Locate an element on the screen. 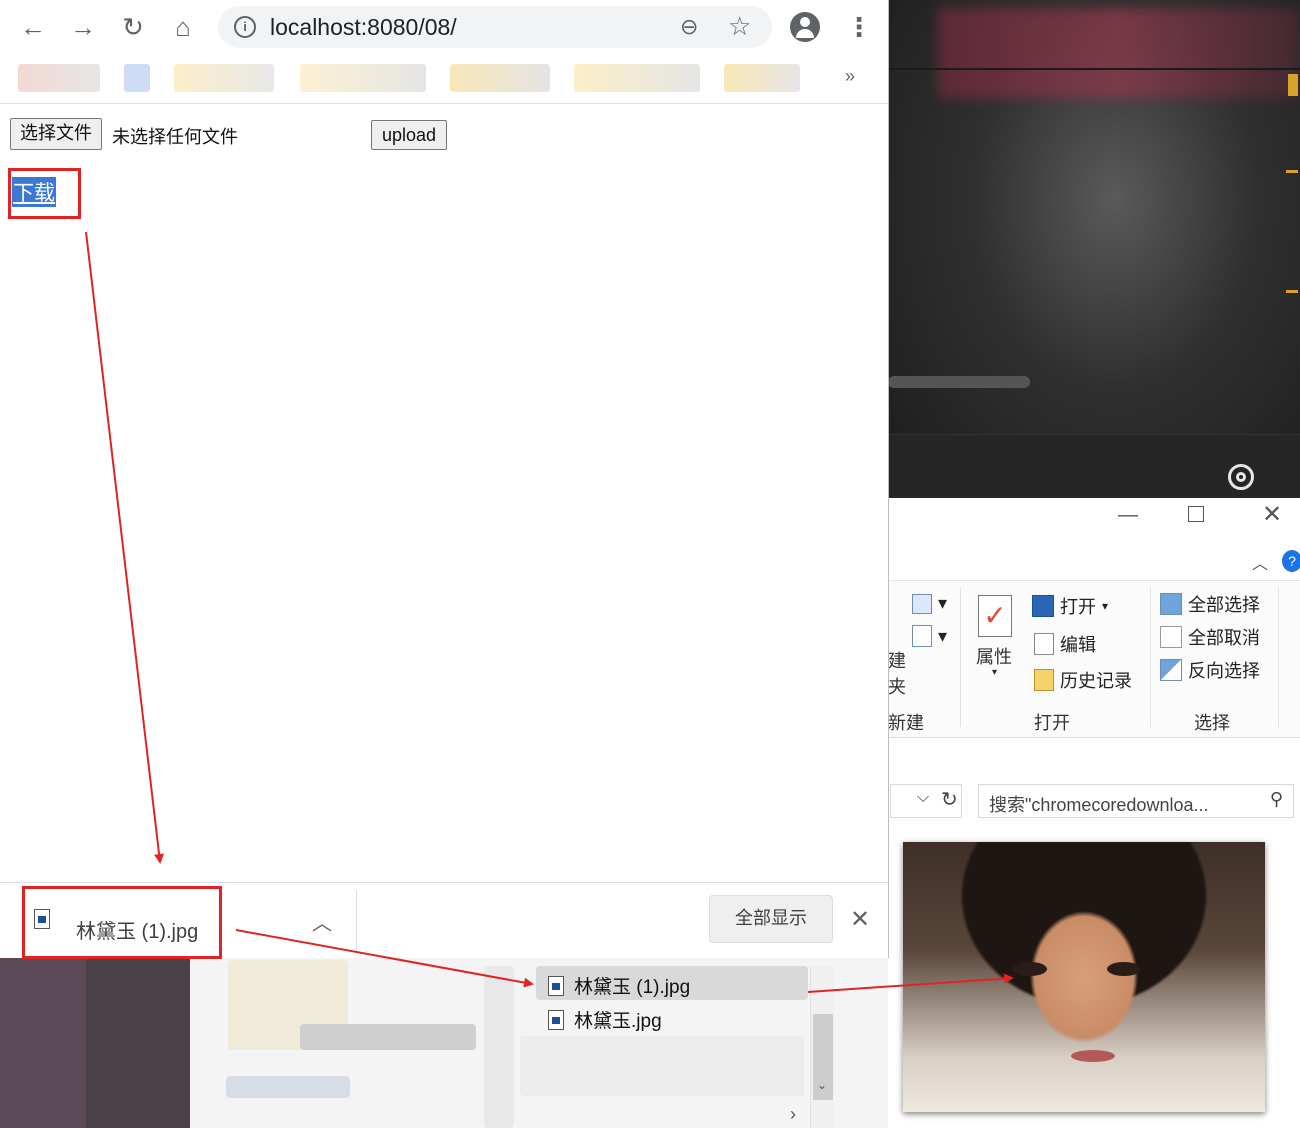 The width and height of the screenshot is (1300, 1128). edit-icon is located at coordinates (1044, 644).